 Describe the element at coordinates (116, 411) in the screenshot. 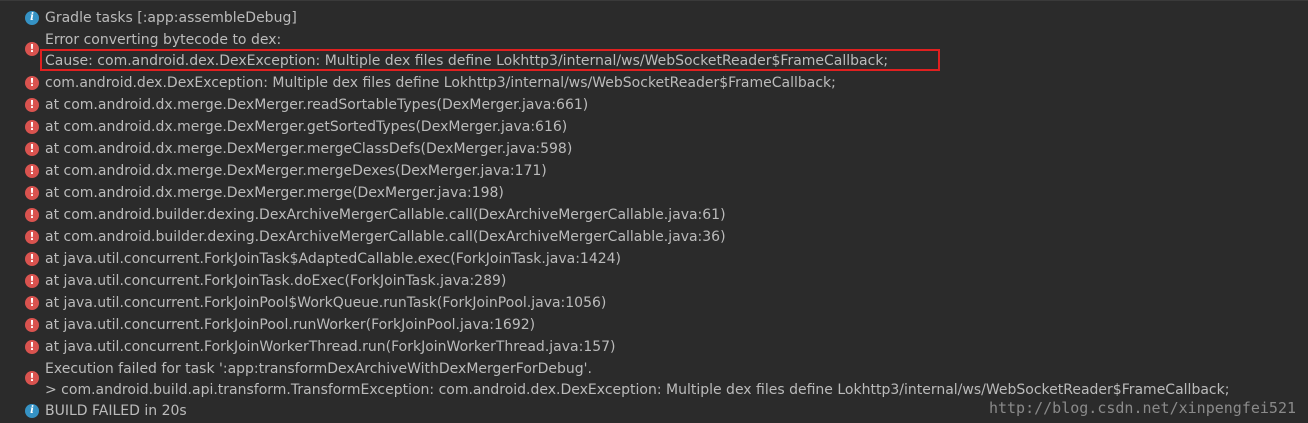

I see `message-text: BUILD FAILED in 20s` at that location.